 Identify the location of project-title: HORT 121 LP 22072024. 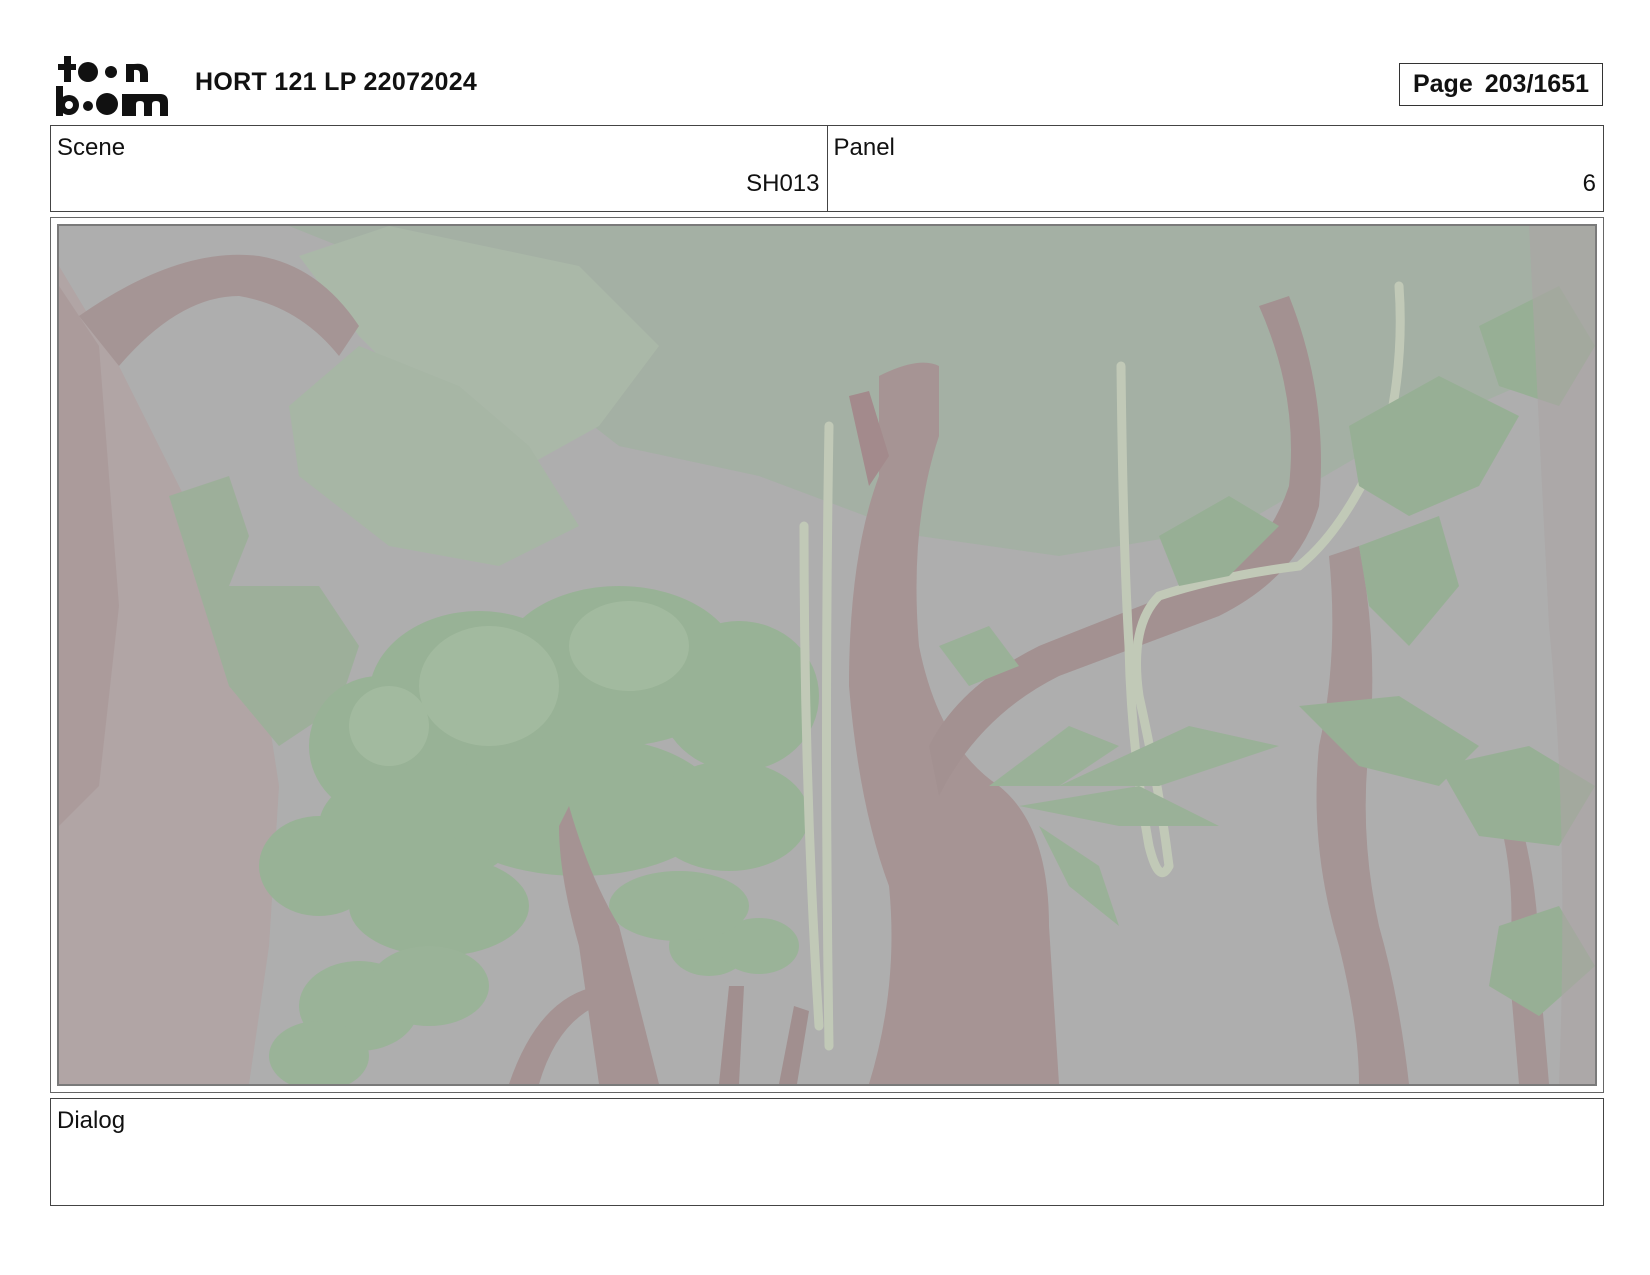
(336, 82).